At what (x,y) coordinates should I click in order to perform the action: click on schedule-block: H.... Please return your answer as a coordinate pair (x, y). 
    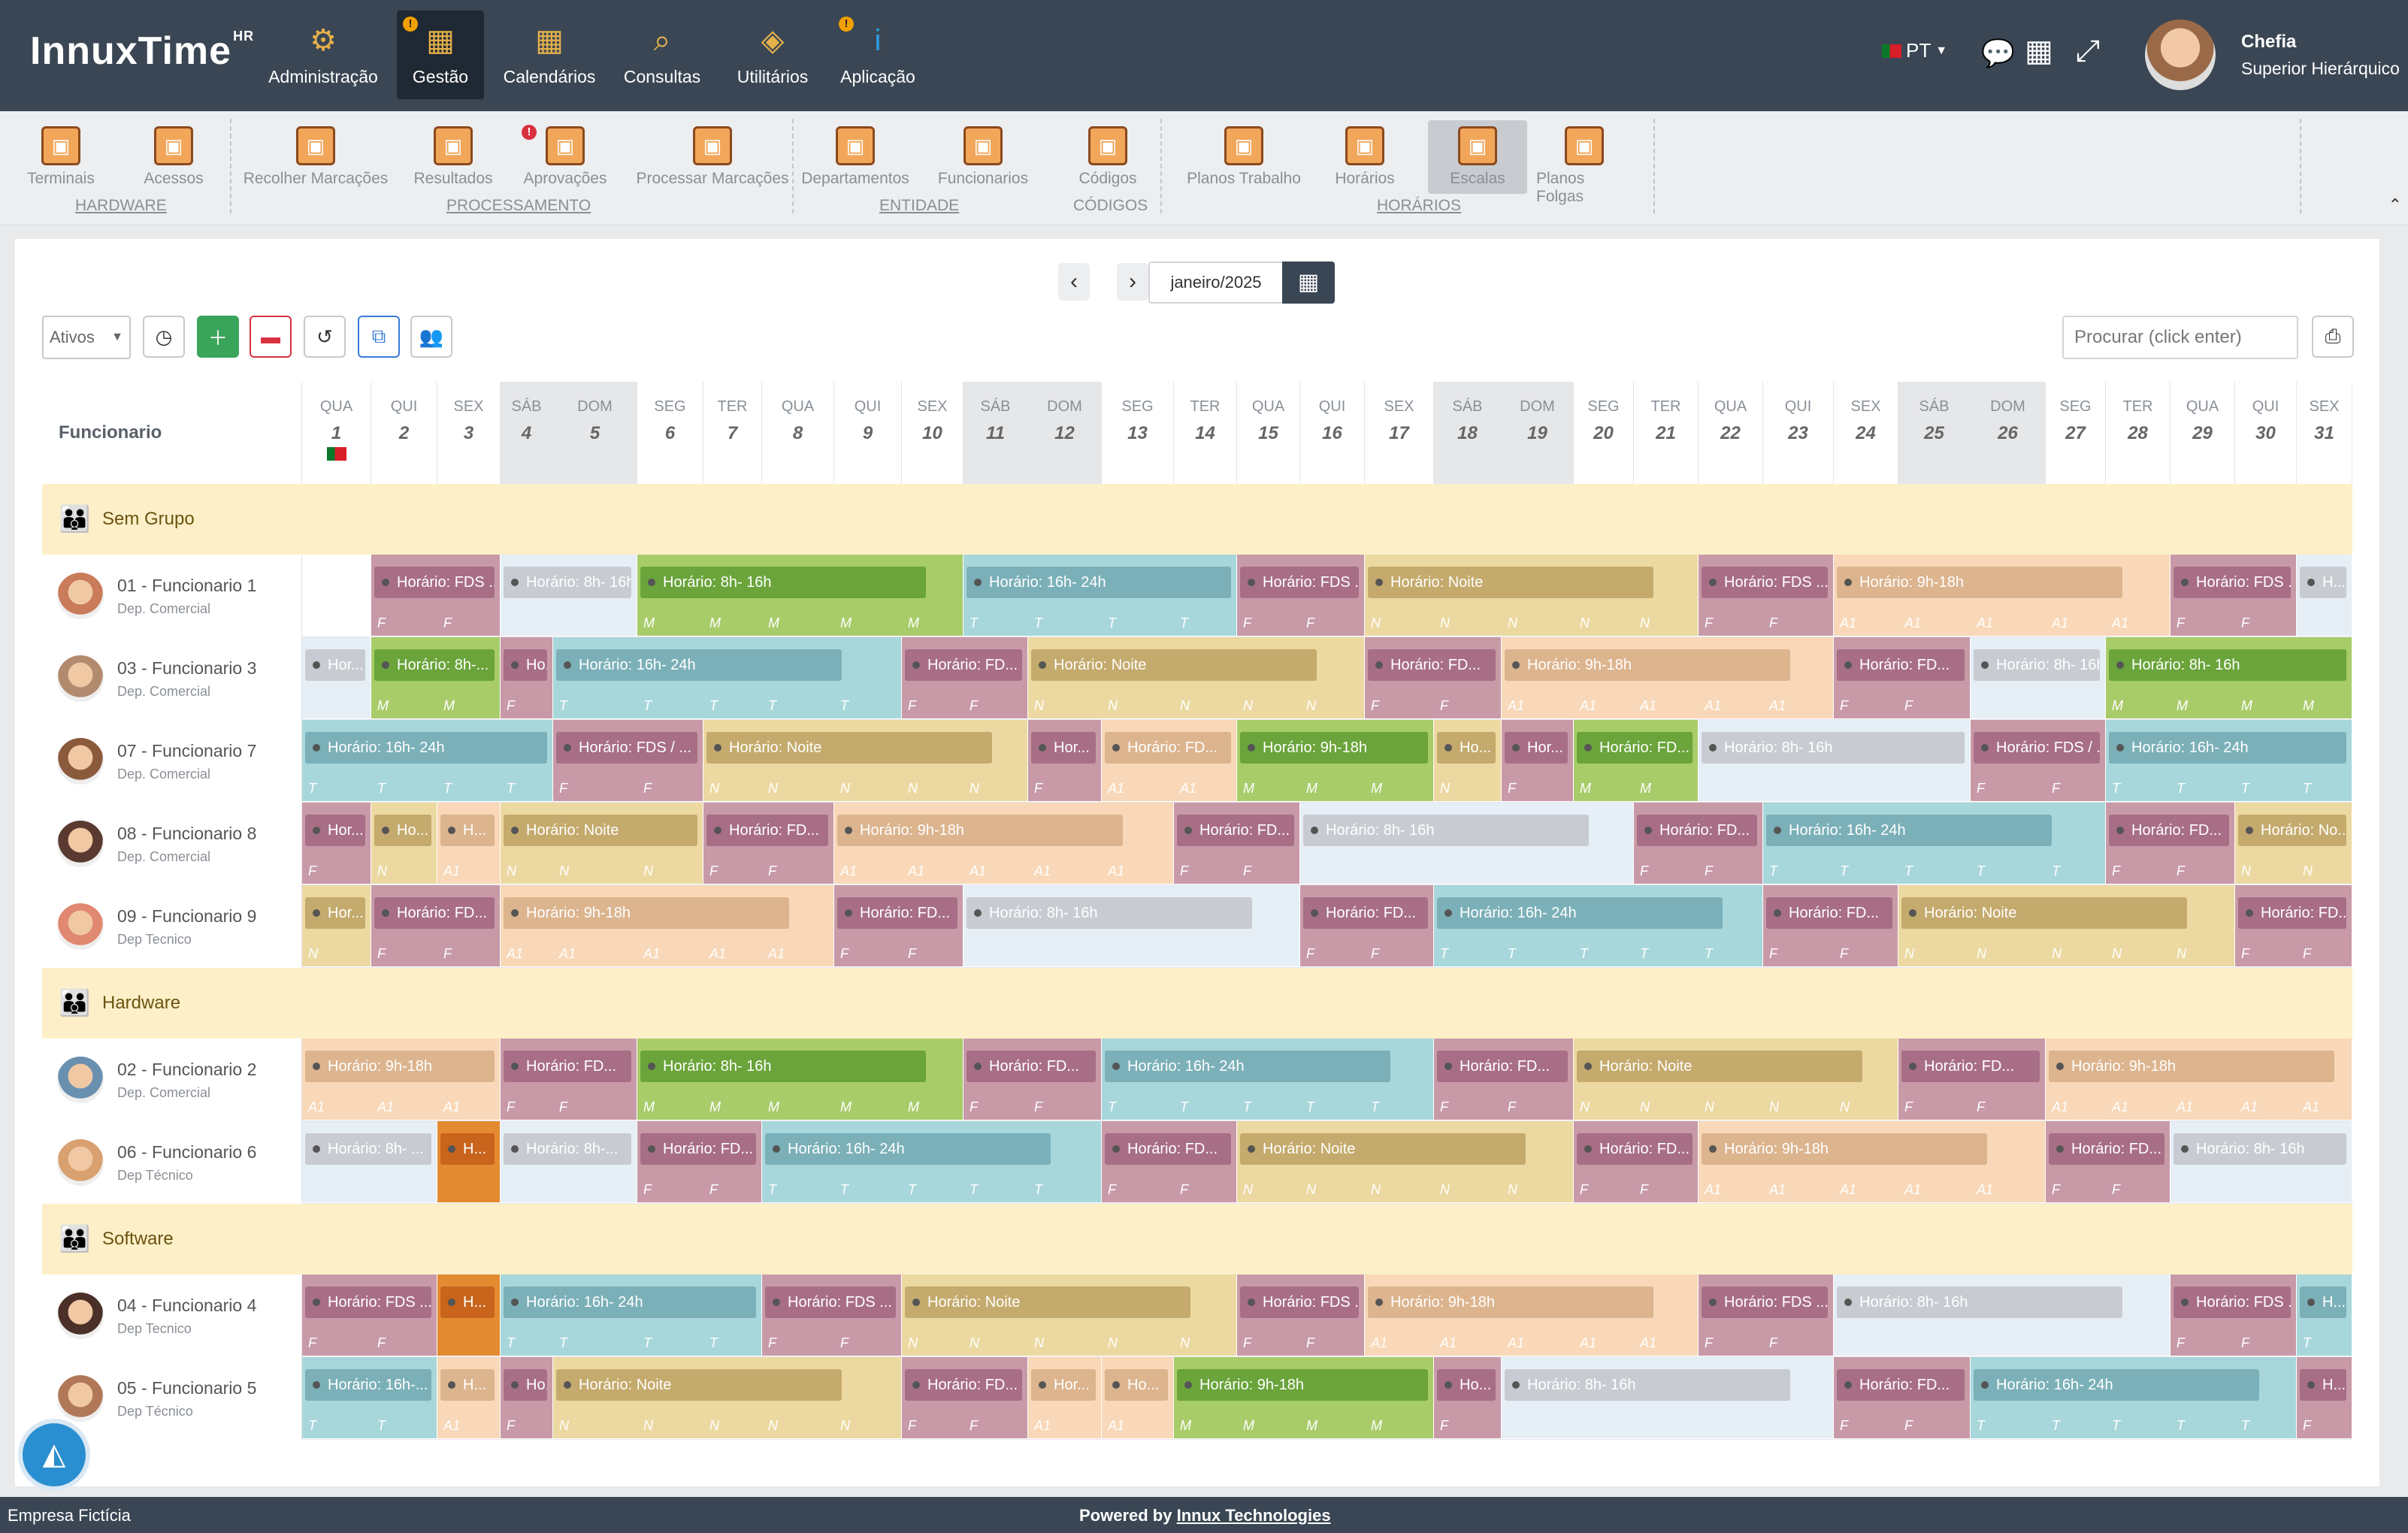
    Looking at the image, I should click on (469, 1161).